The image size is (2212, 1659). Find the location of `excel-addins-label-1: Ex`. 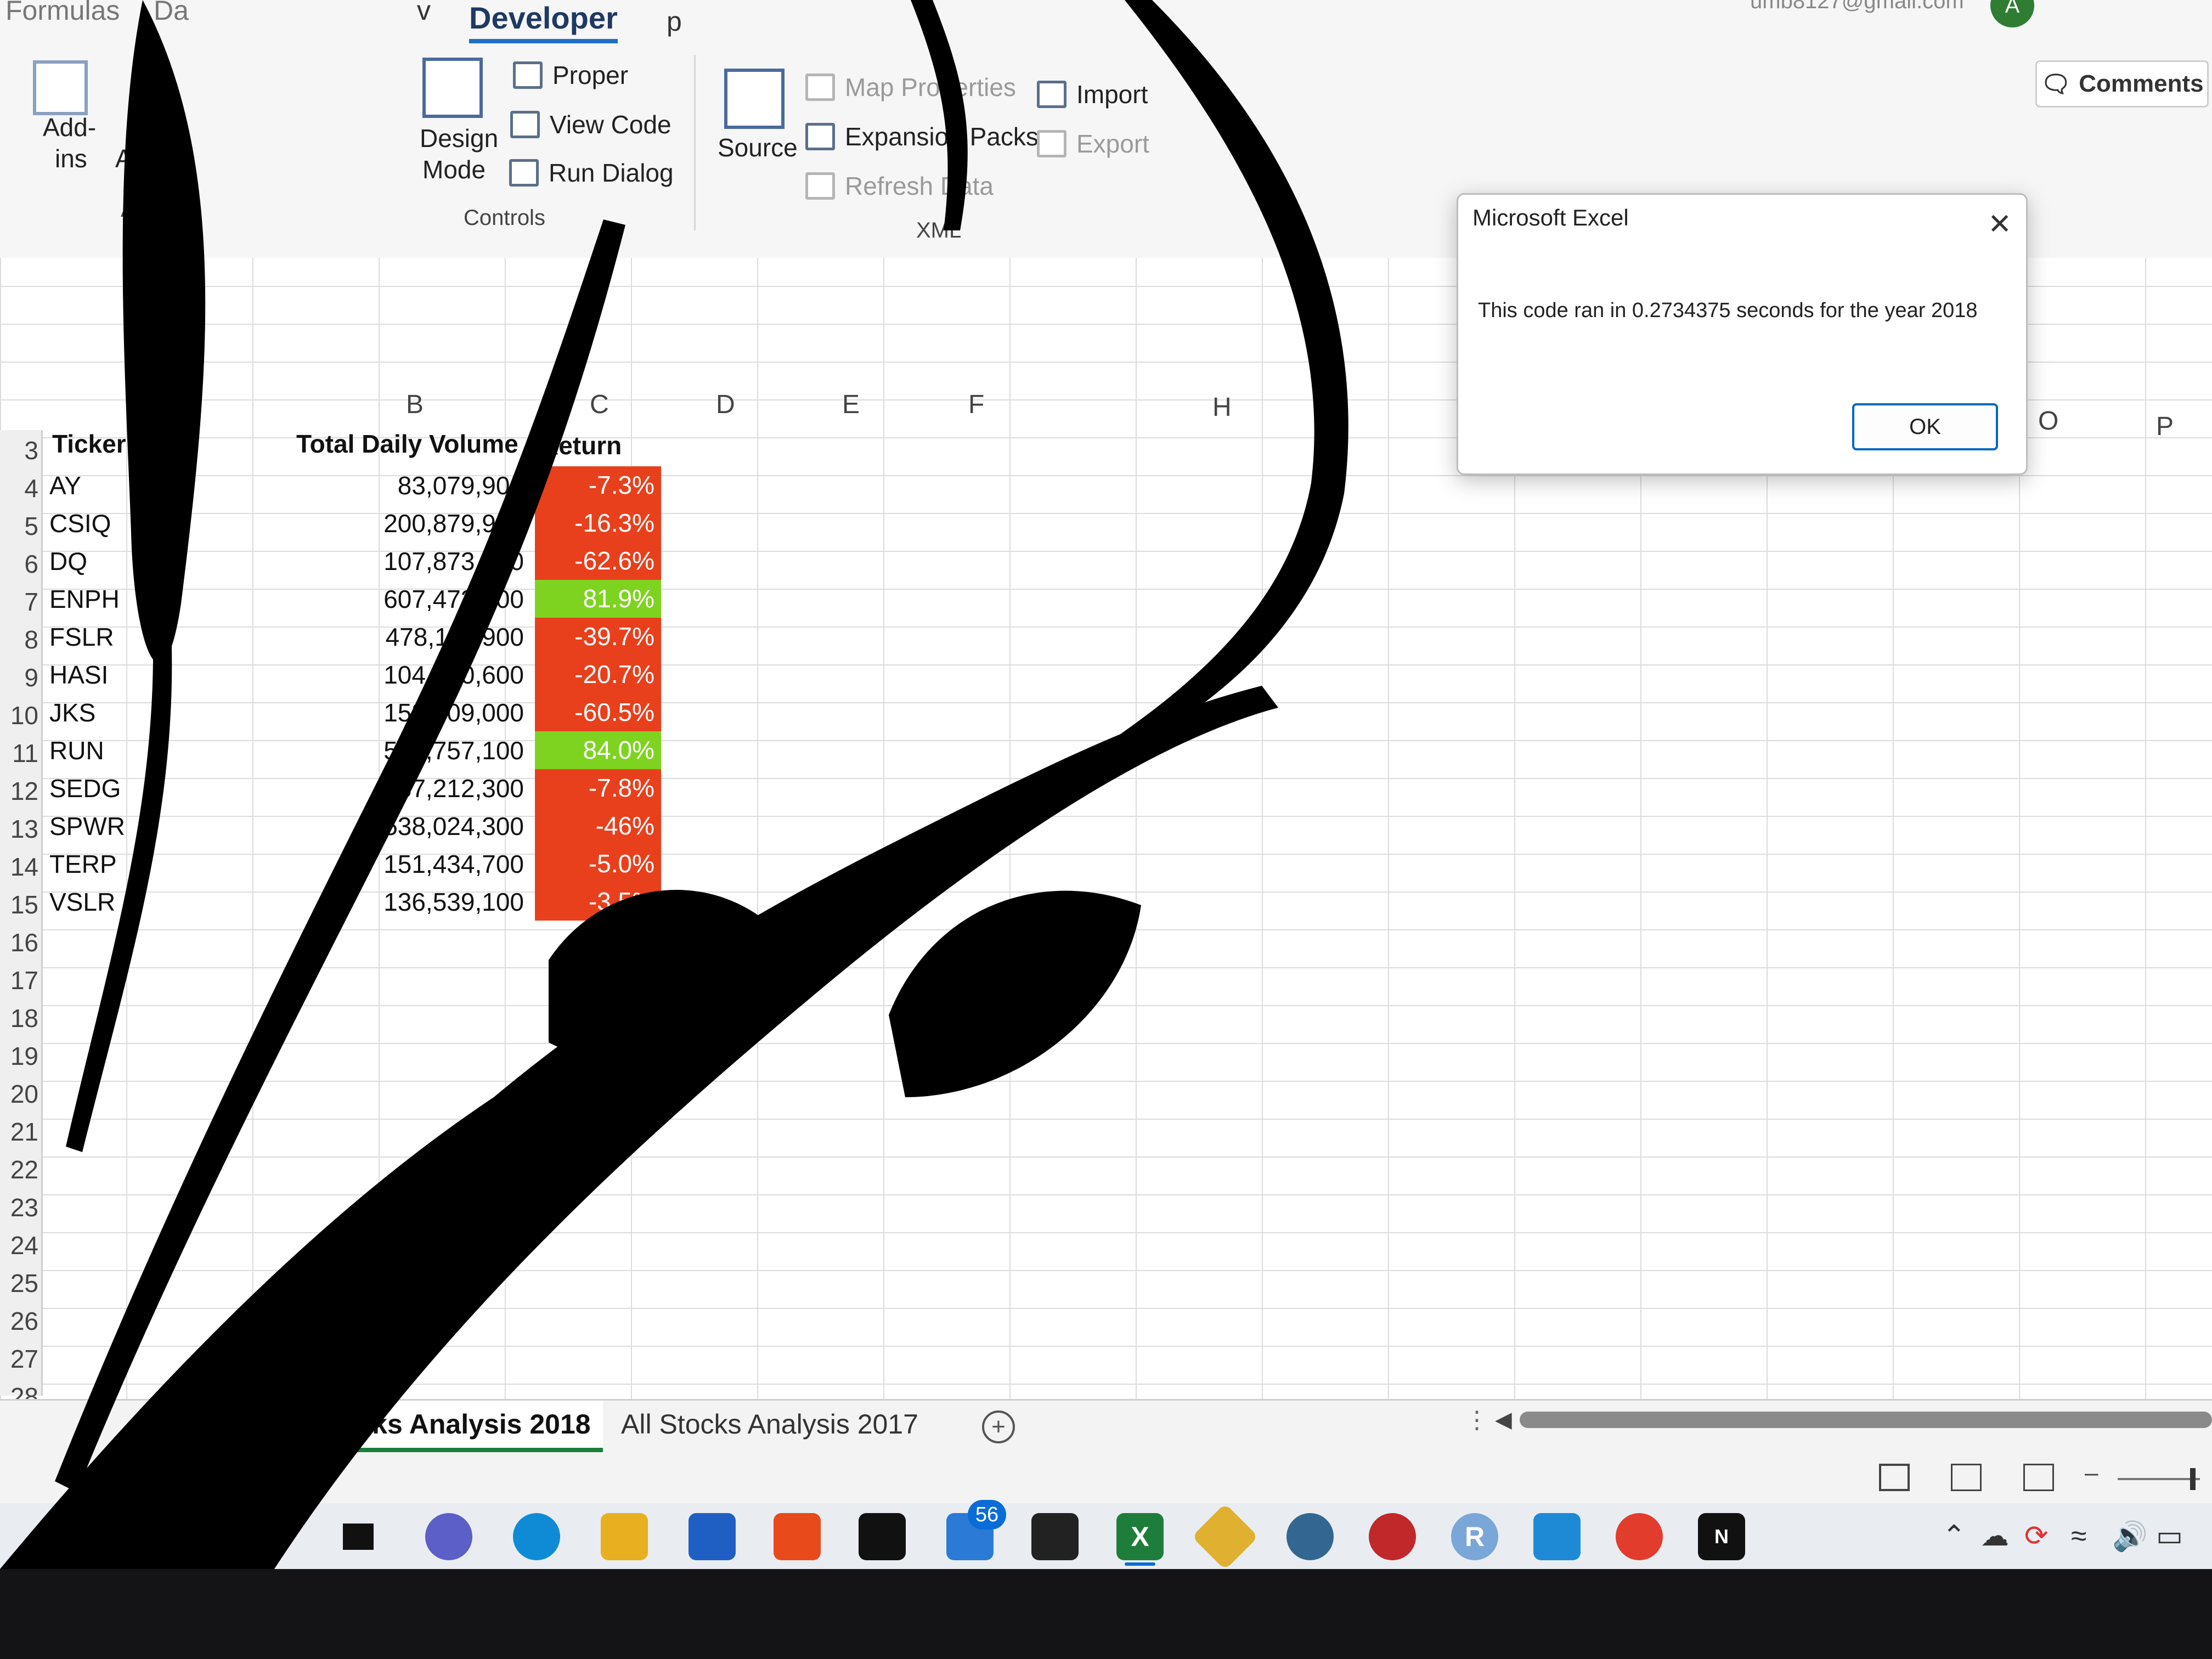

excel-addins-label-1: Ex is located at coordinates (144, 127).